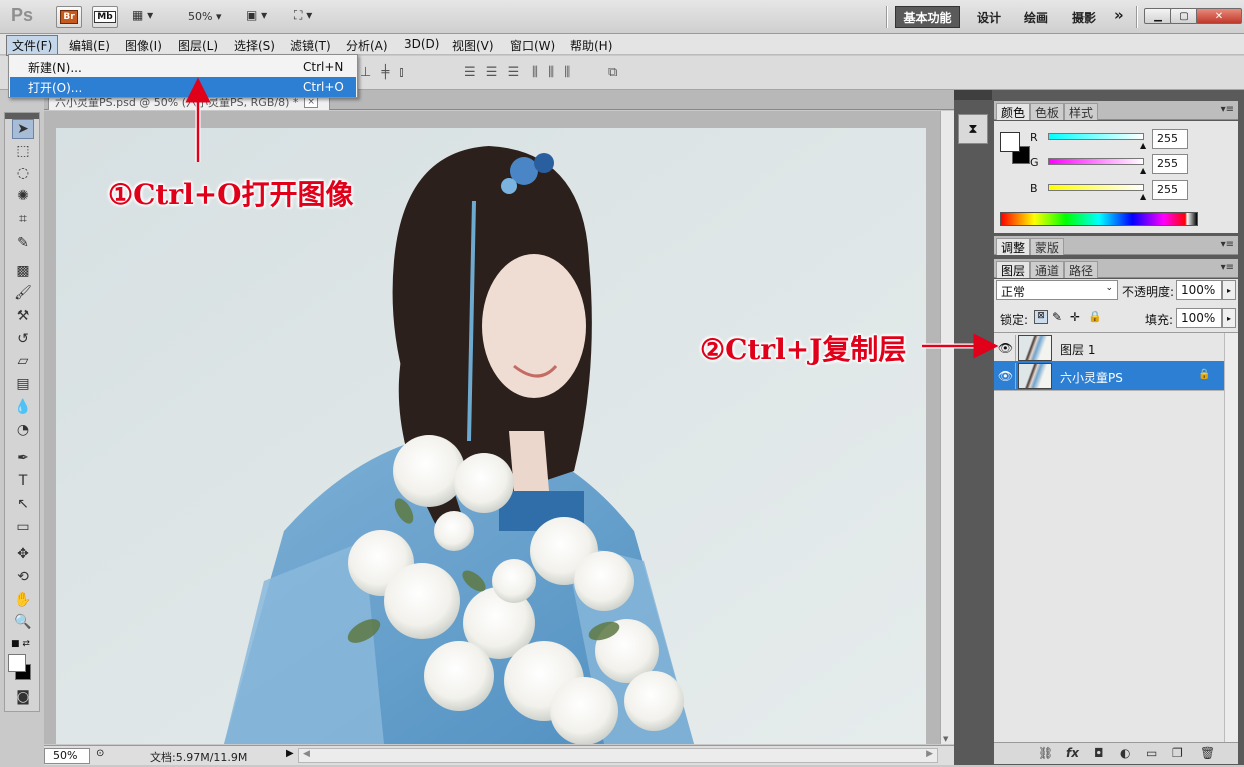 This screenshot has width=1244, height=767. I want to click on 3d-rotate-tool-icon: ✥, so click(23, 554).